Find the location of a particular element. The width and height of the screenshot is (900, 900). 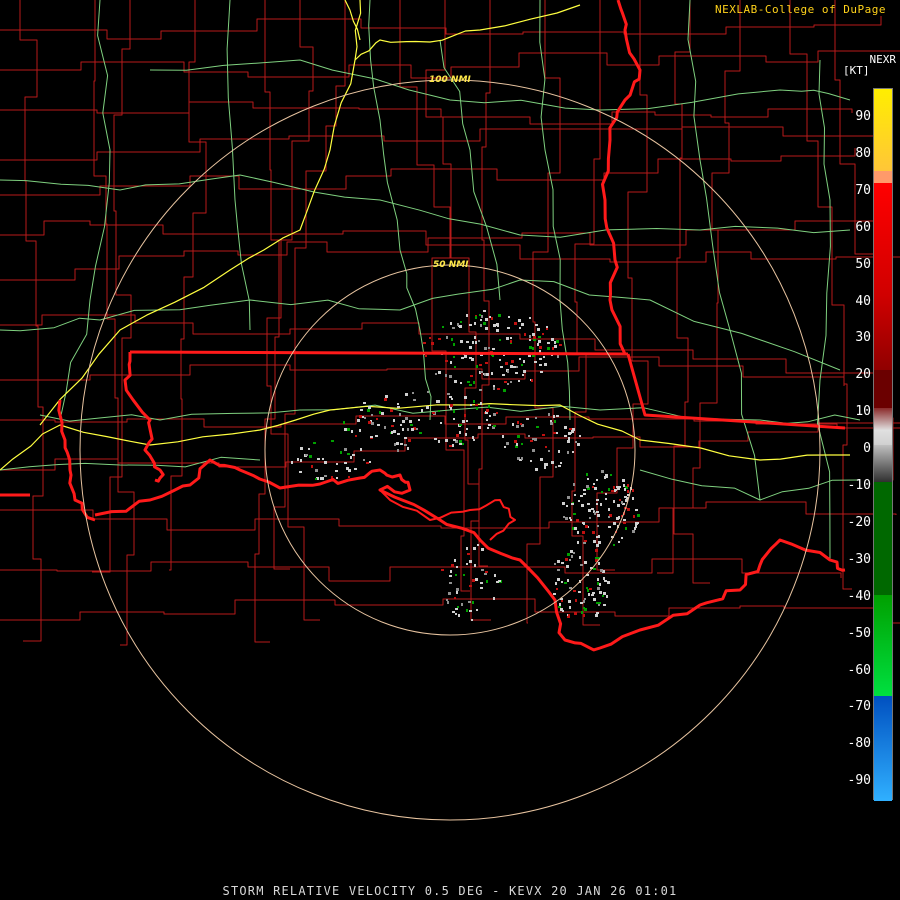

color-scale-tick: -50 is located at coordinates (859, 633).